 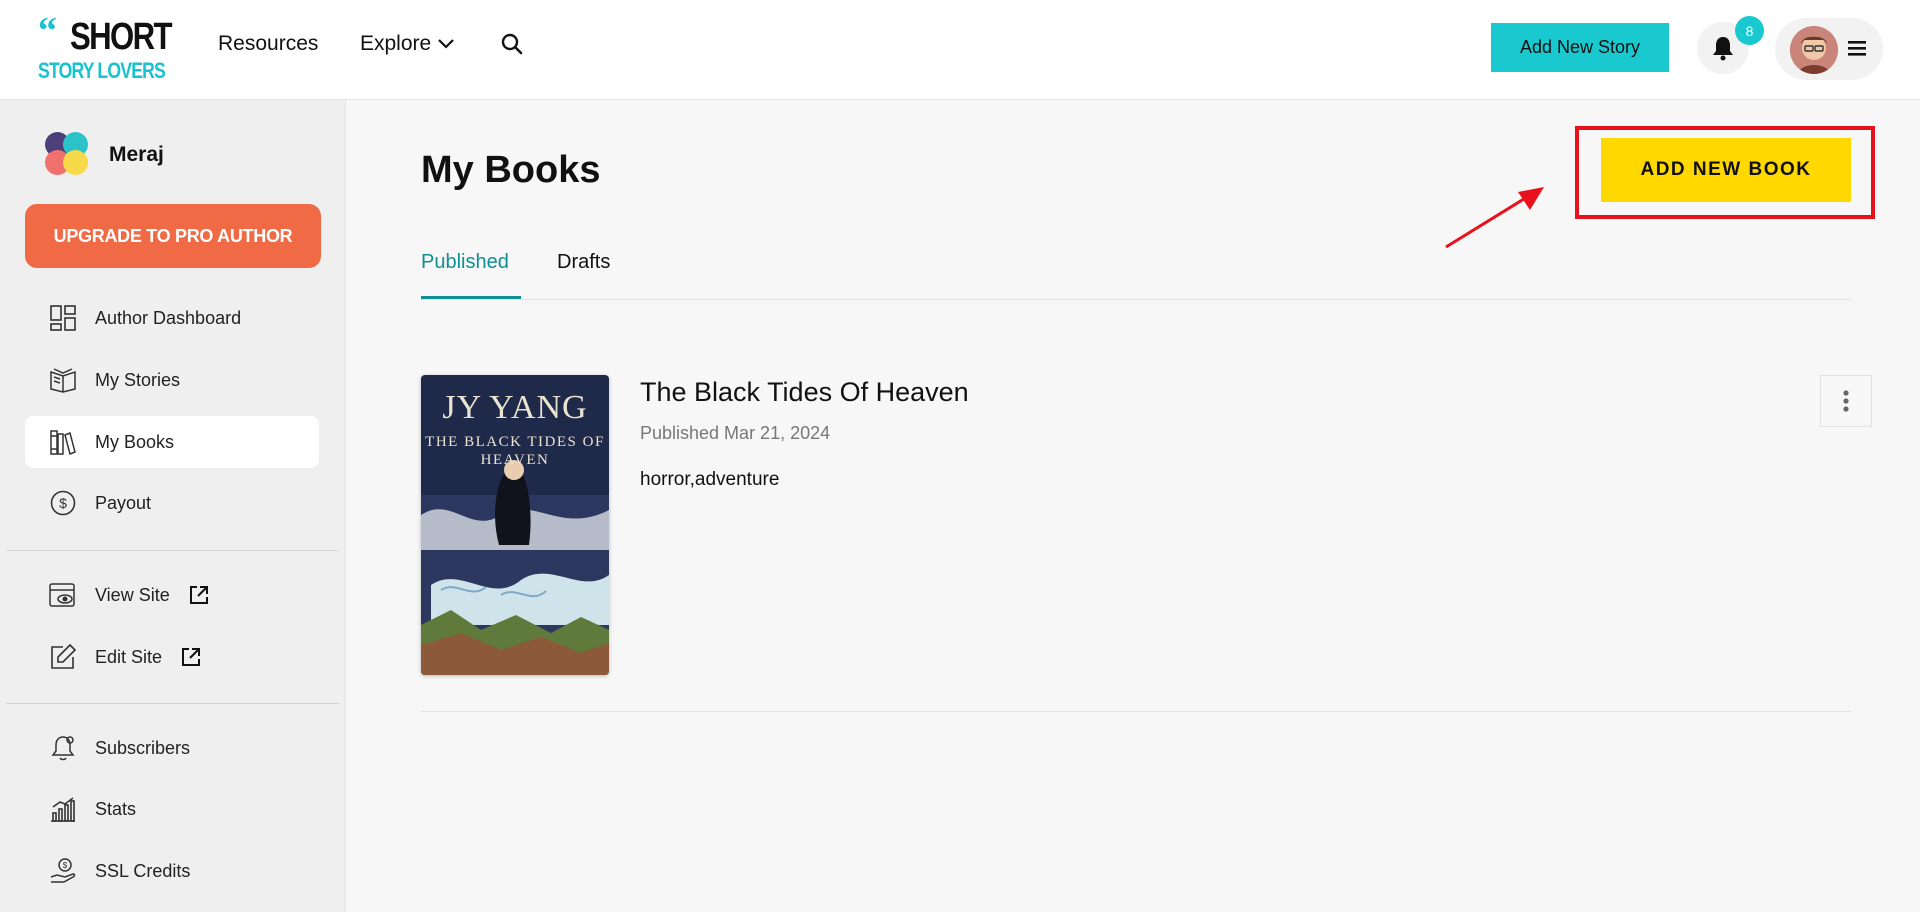 I want to click on chevron-down-icon, so click(x=446, y=44).